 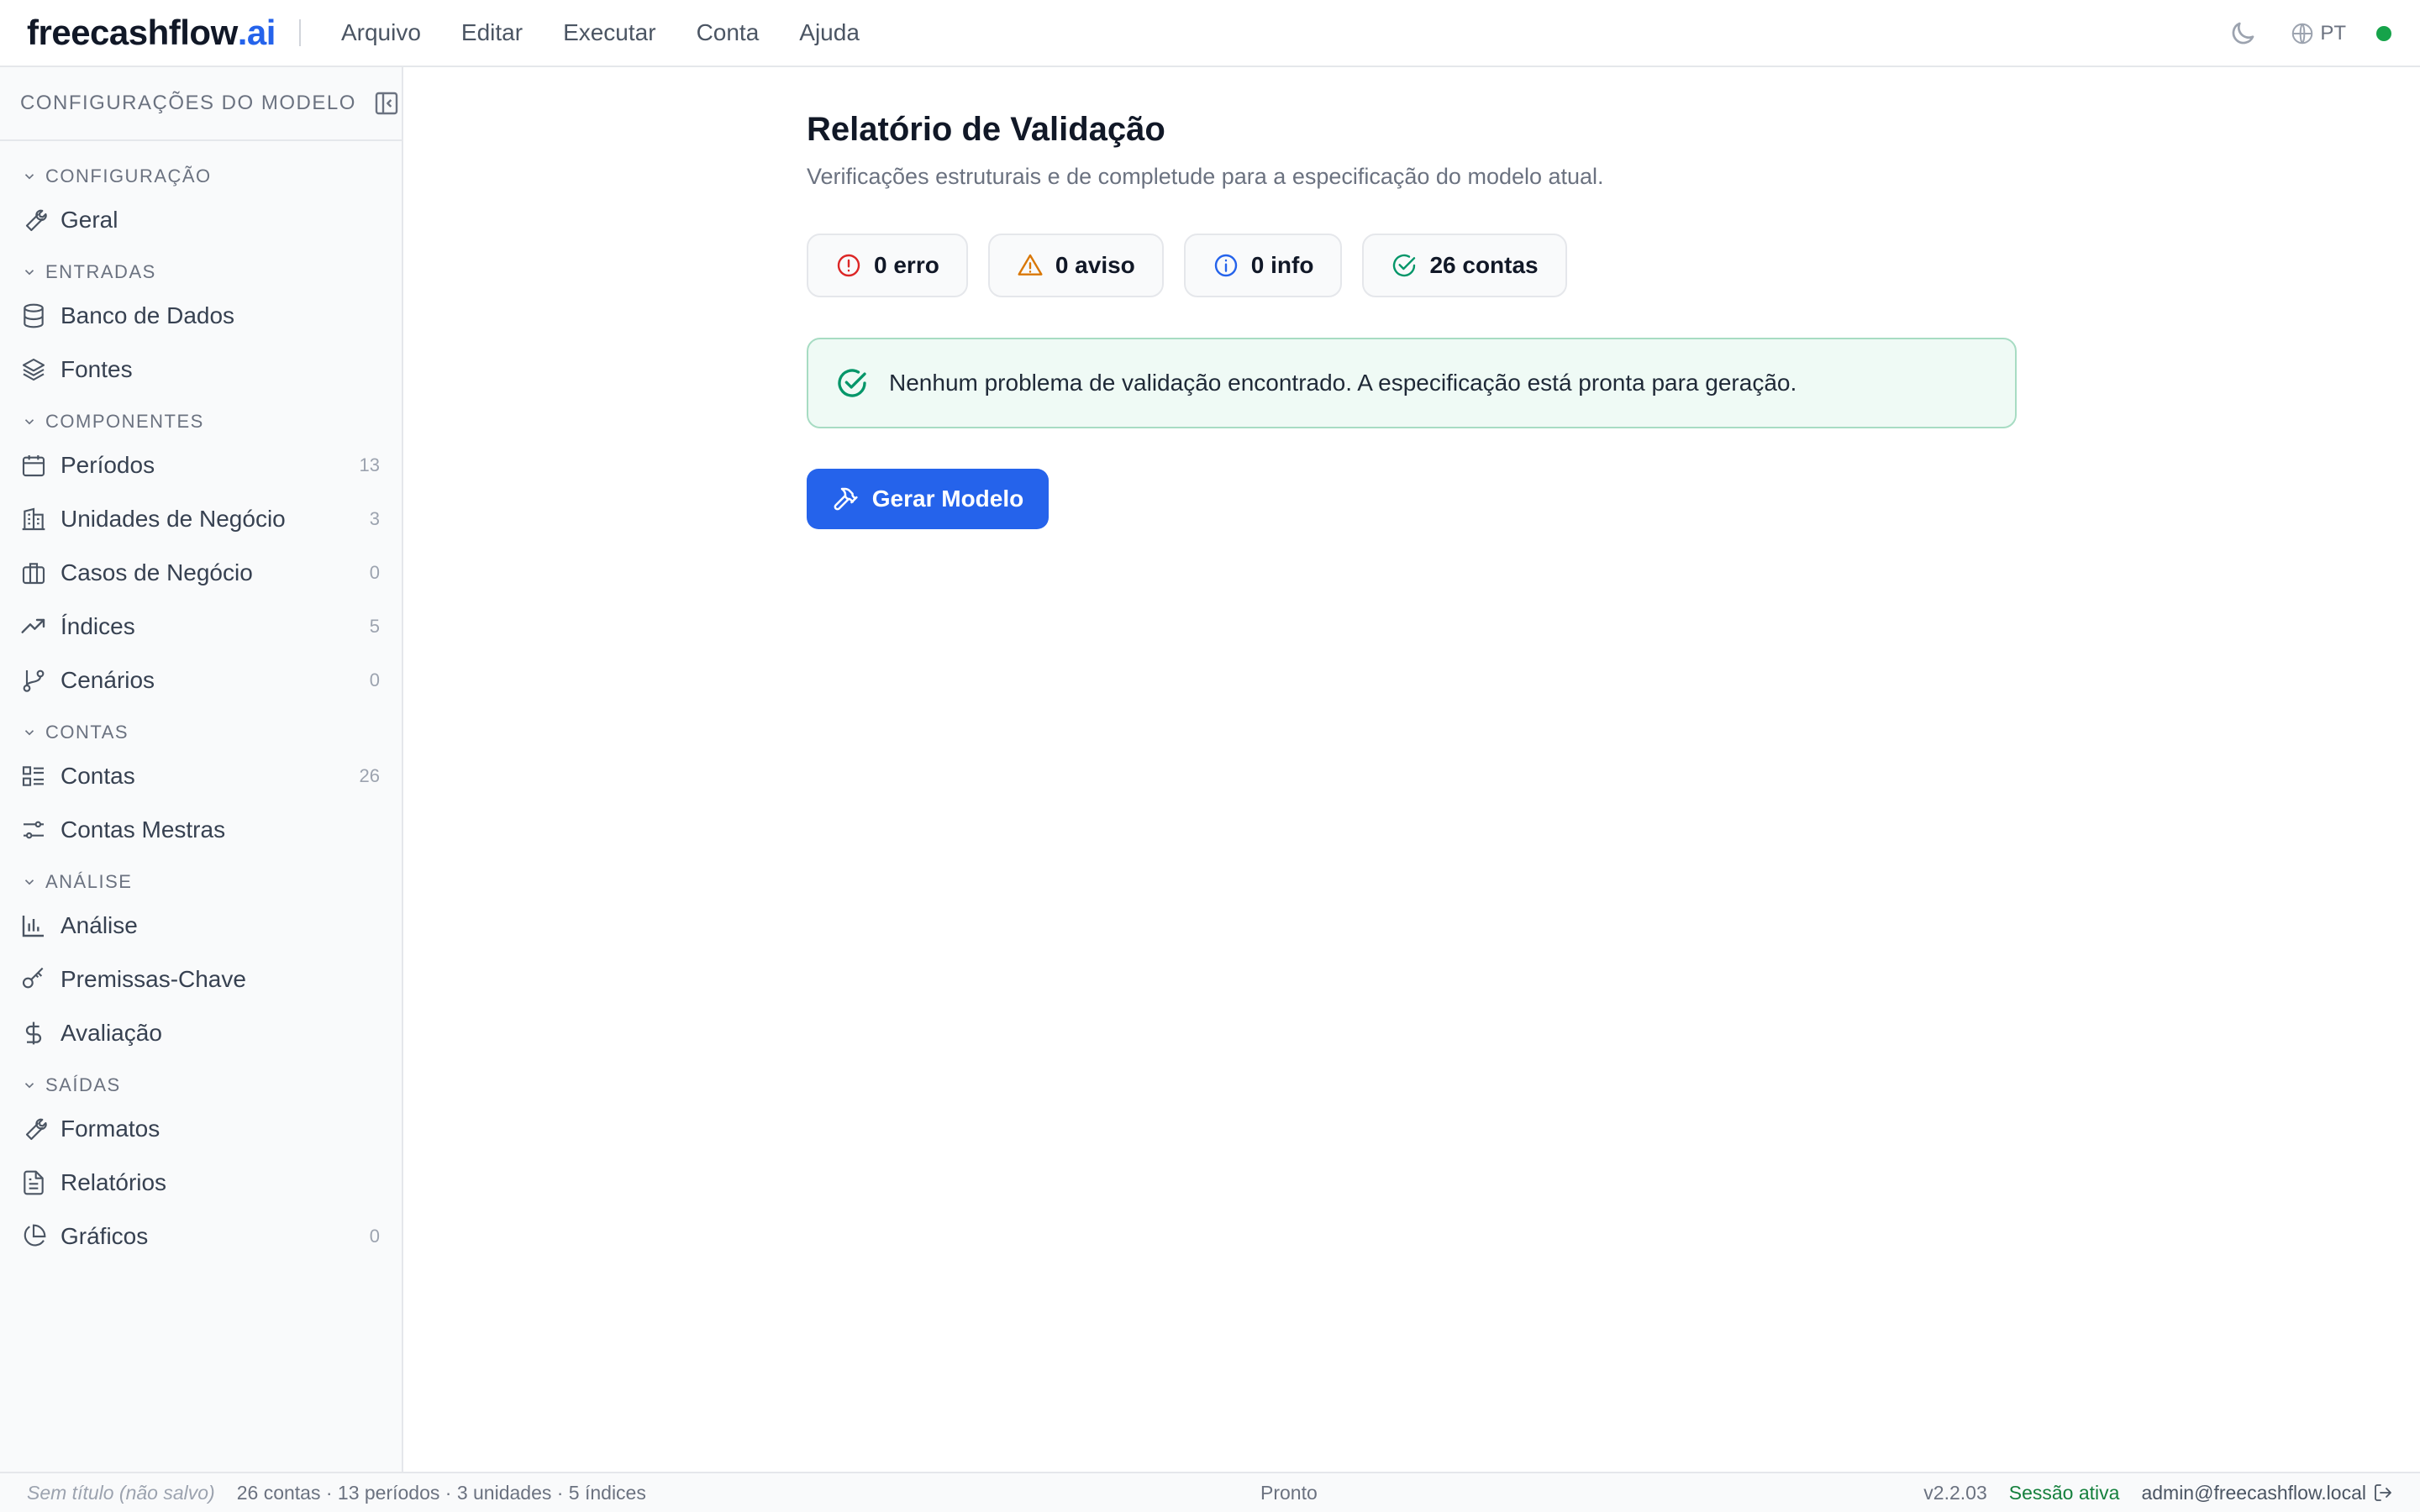 What do you see at coordinates (33, 776) in the screenshot?
I see `list-icon` at bounding box center [33, 776].